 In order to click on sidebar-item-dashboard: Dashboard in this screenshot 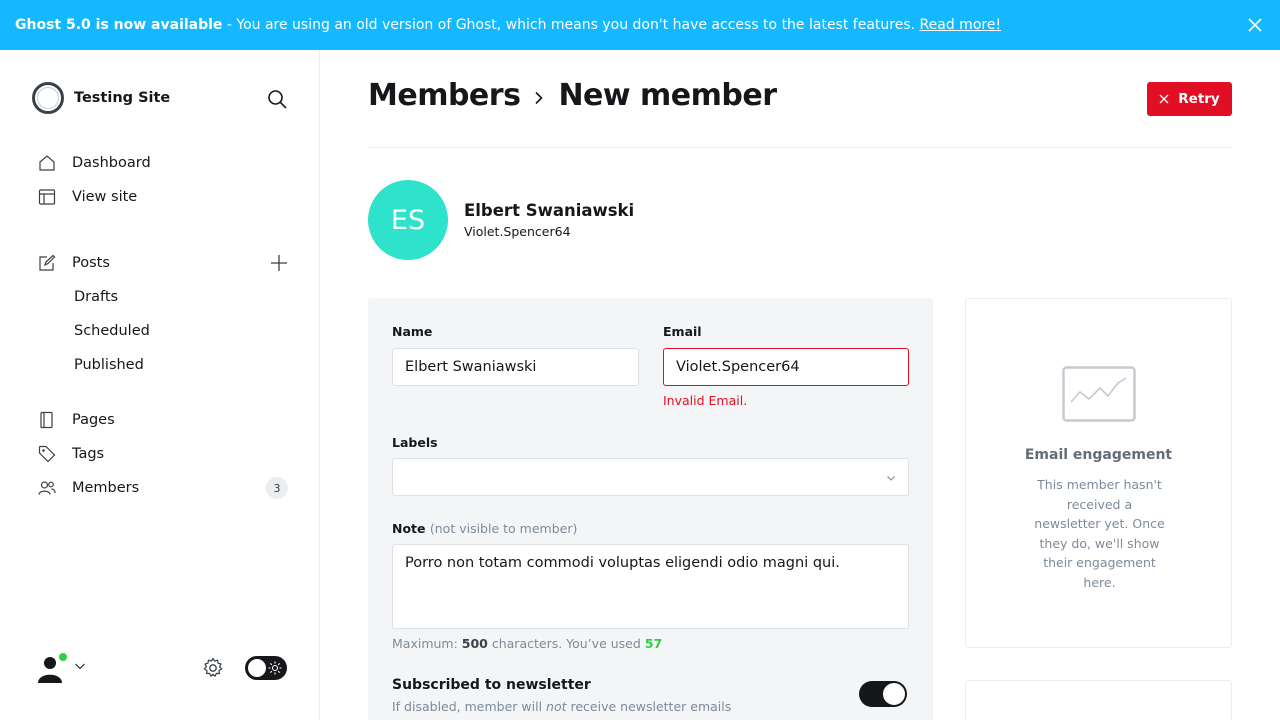, I will do `click(168, 163)`.